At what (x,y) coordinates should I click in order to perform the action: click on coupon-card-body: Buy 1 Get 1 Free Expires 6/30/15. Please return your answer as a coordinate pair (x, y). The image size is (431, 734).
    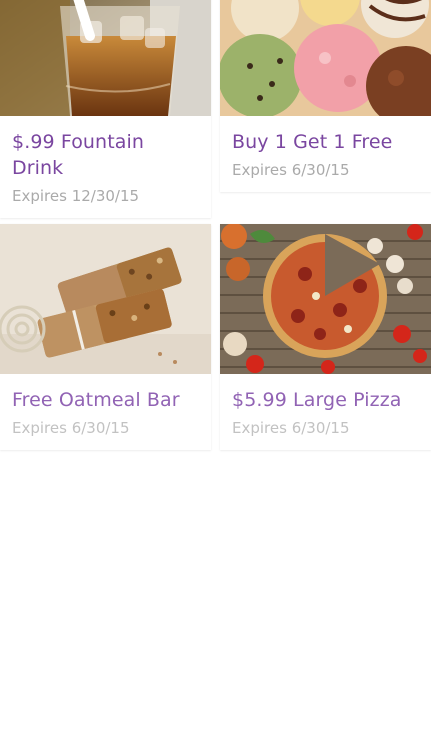
    Looking at the image, I should click on (325, 154).